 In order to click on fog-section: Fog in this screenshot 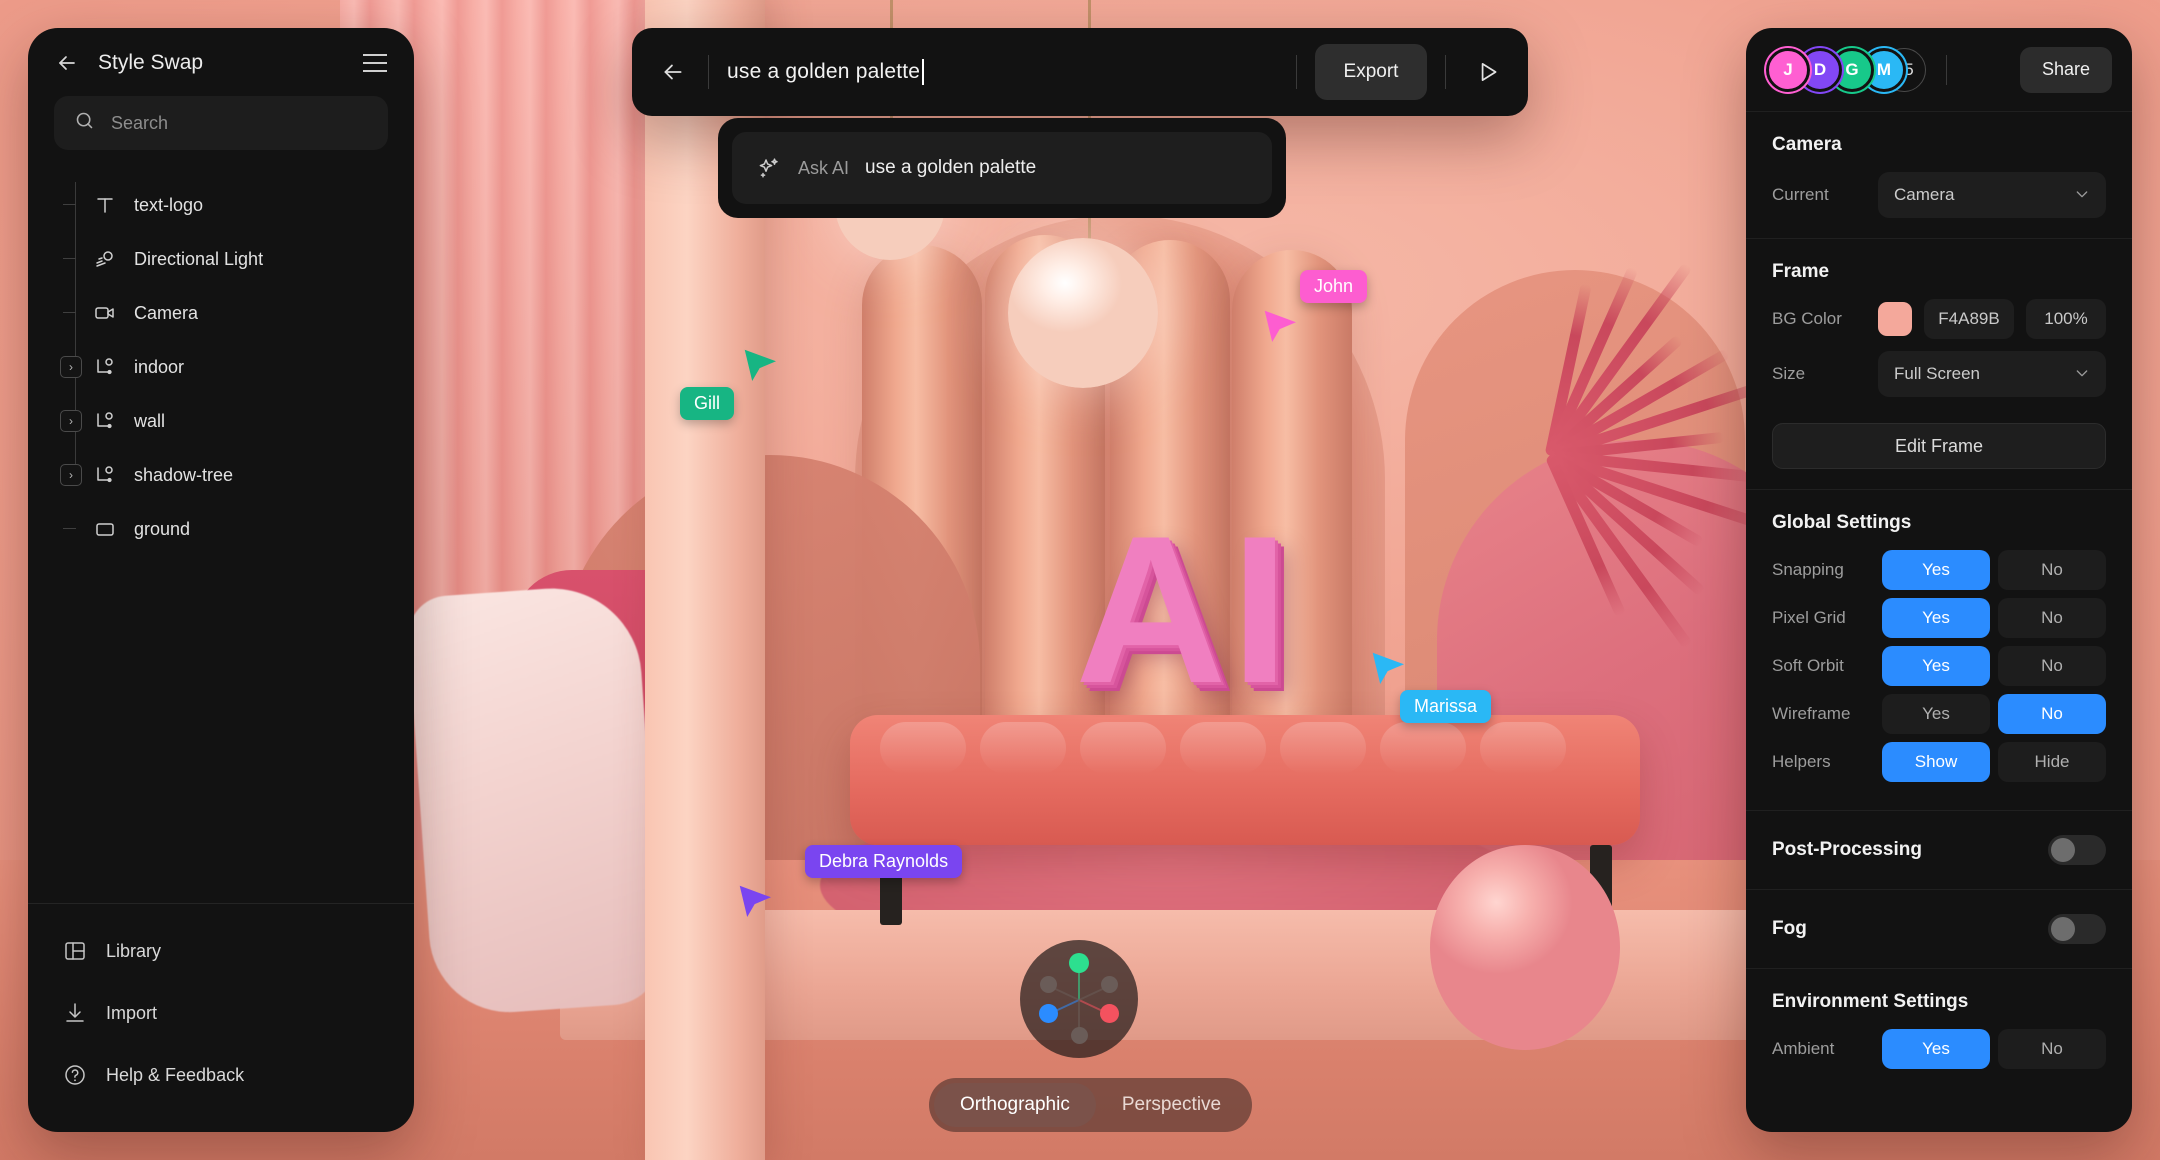, I will do `click(1939, 929)`.